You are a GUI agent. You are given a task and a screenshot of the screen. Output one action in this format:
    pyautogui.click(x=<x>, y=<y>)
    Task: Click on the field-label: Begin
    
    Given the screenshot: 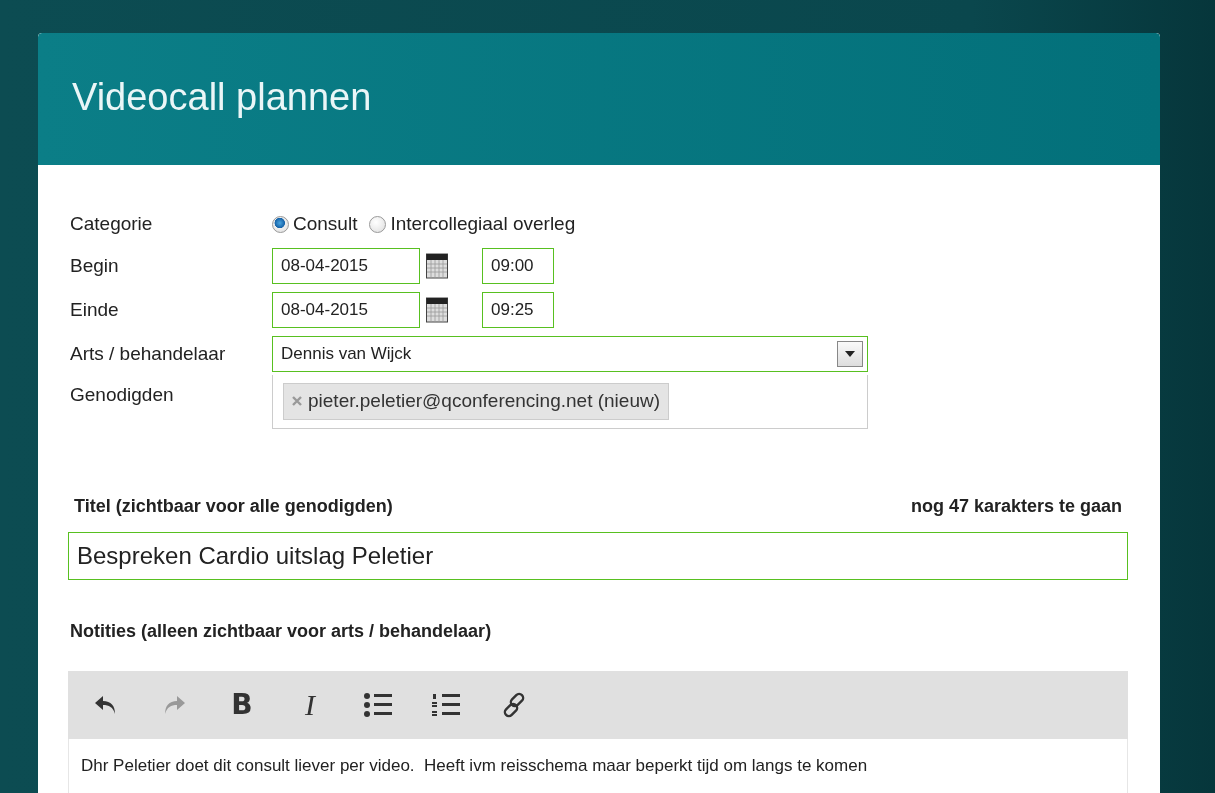 What is the action you would take?
    pyautogui.click(x=95, y=265)
    